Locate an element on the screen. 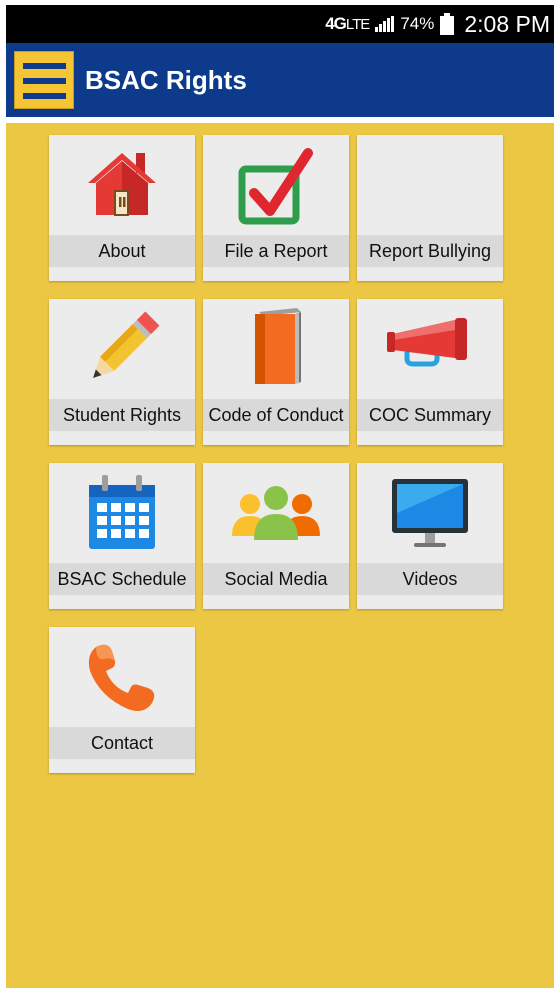 This screenshot has width=554, height=988. tile-label: Report Bullying is located at coordinates (430, 251).